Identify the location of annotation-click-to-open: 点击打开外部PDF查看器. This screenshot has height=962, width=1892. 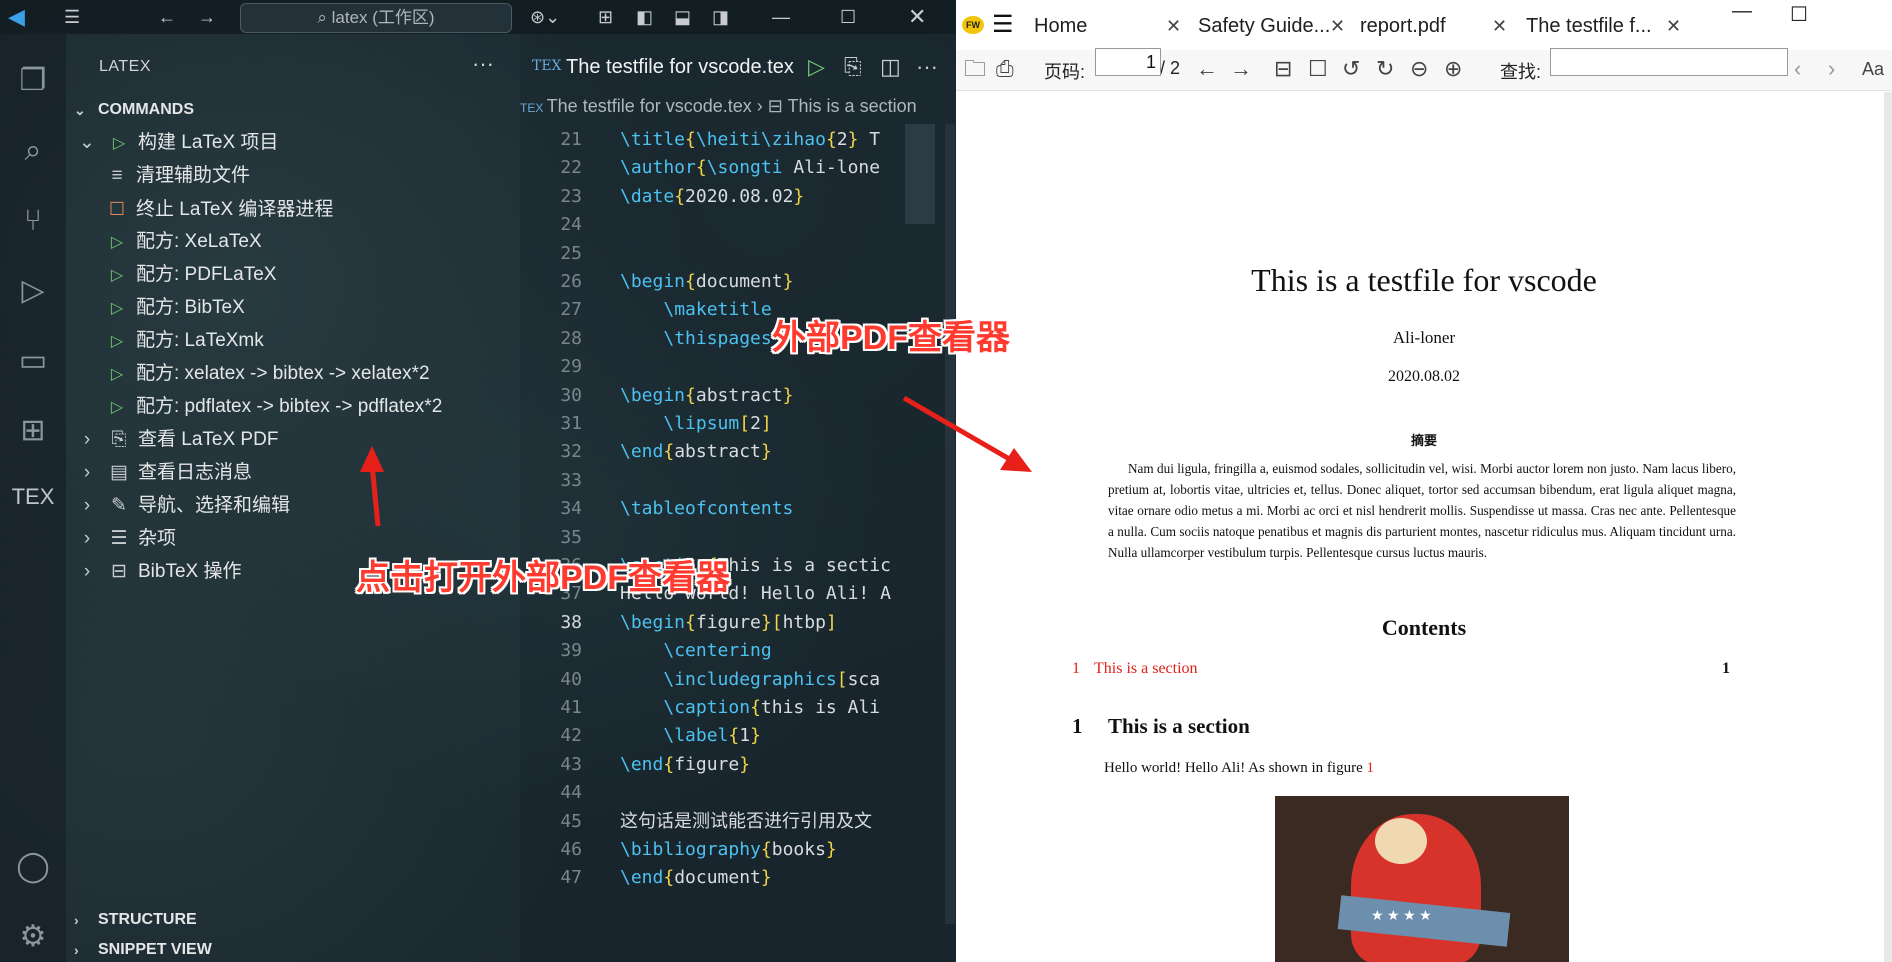
(543, 578).